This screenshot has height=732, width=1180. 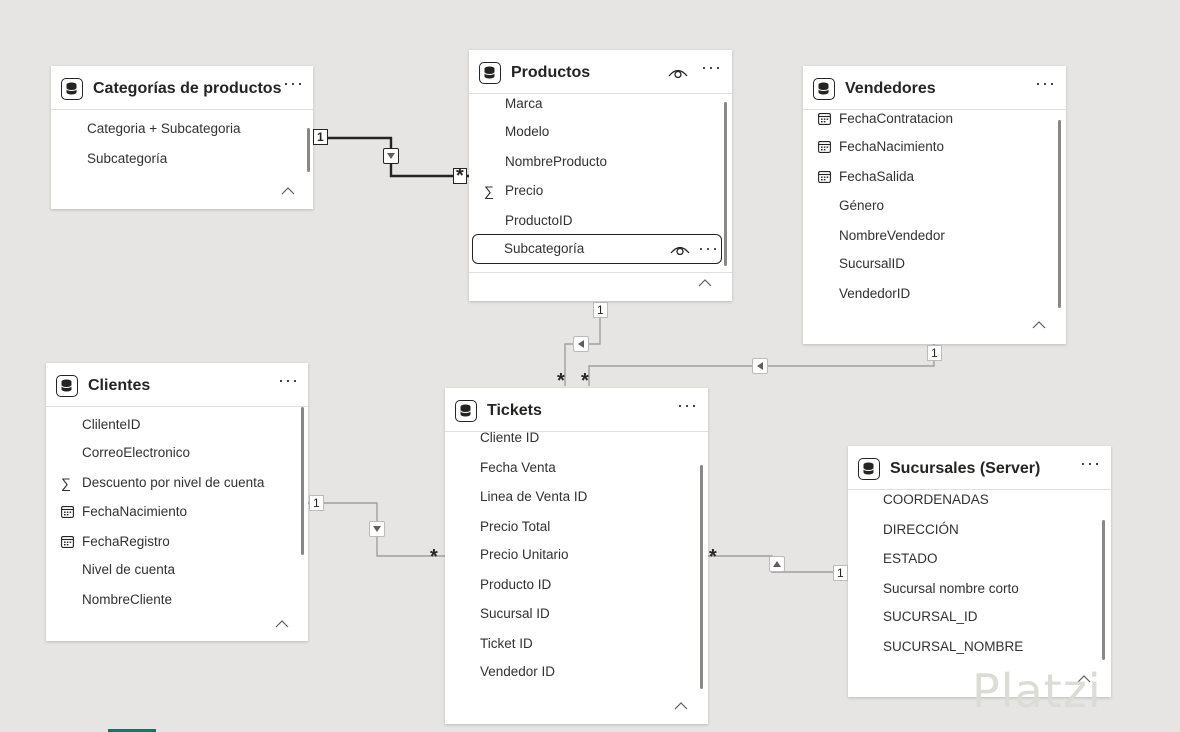 I want to click on field-row: ESTADO, so click(x=979, y=559).